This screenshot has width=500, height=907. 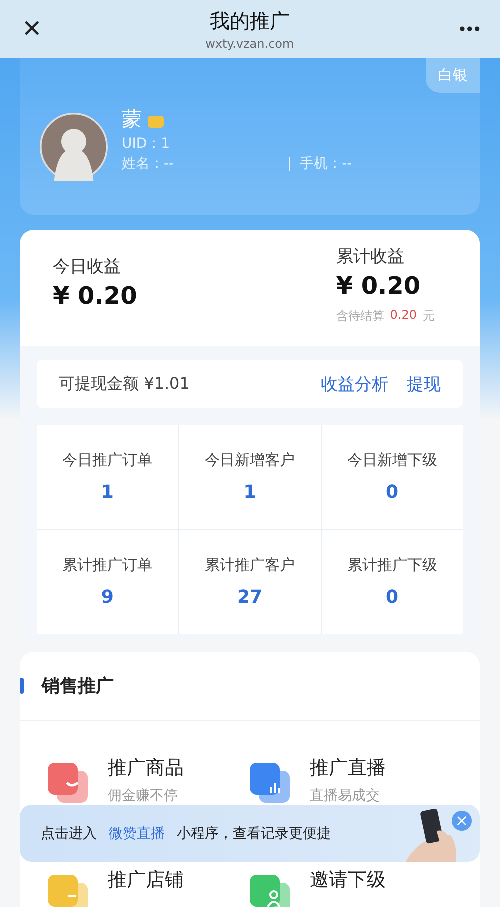 I want to click on real-name: 姓名：--, so click(x=148, y=164).